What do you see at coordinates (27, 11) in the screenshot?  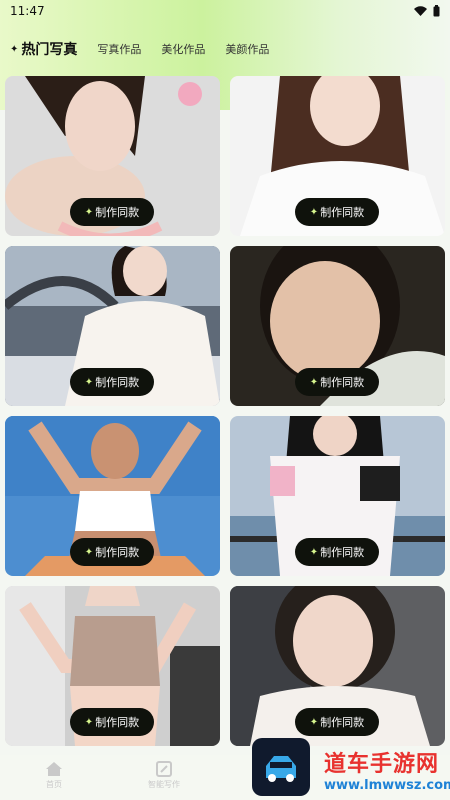 I see `status-time: 11:47` at bounding box center [27, 11].